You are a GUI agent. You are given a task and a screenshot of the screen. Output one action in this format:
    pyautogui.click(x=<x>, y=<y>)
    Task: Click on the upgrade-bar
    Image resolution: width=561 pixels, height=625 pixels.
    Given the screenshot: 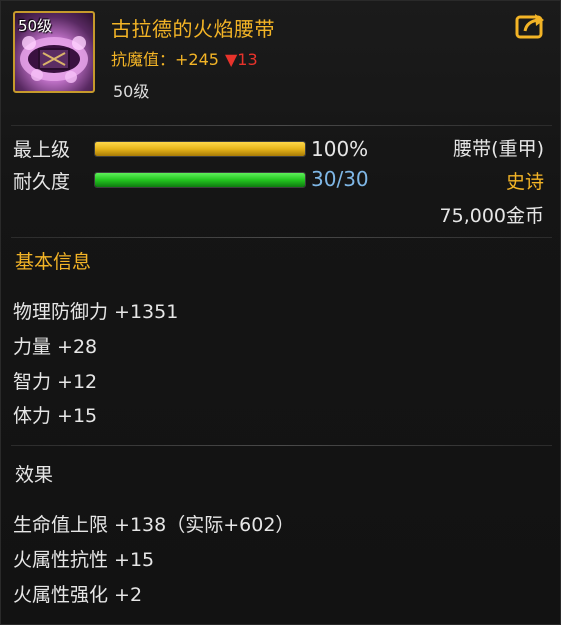 What is the action you would take?
    pyautogui.click(x=200, y=149)
    